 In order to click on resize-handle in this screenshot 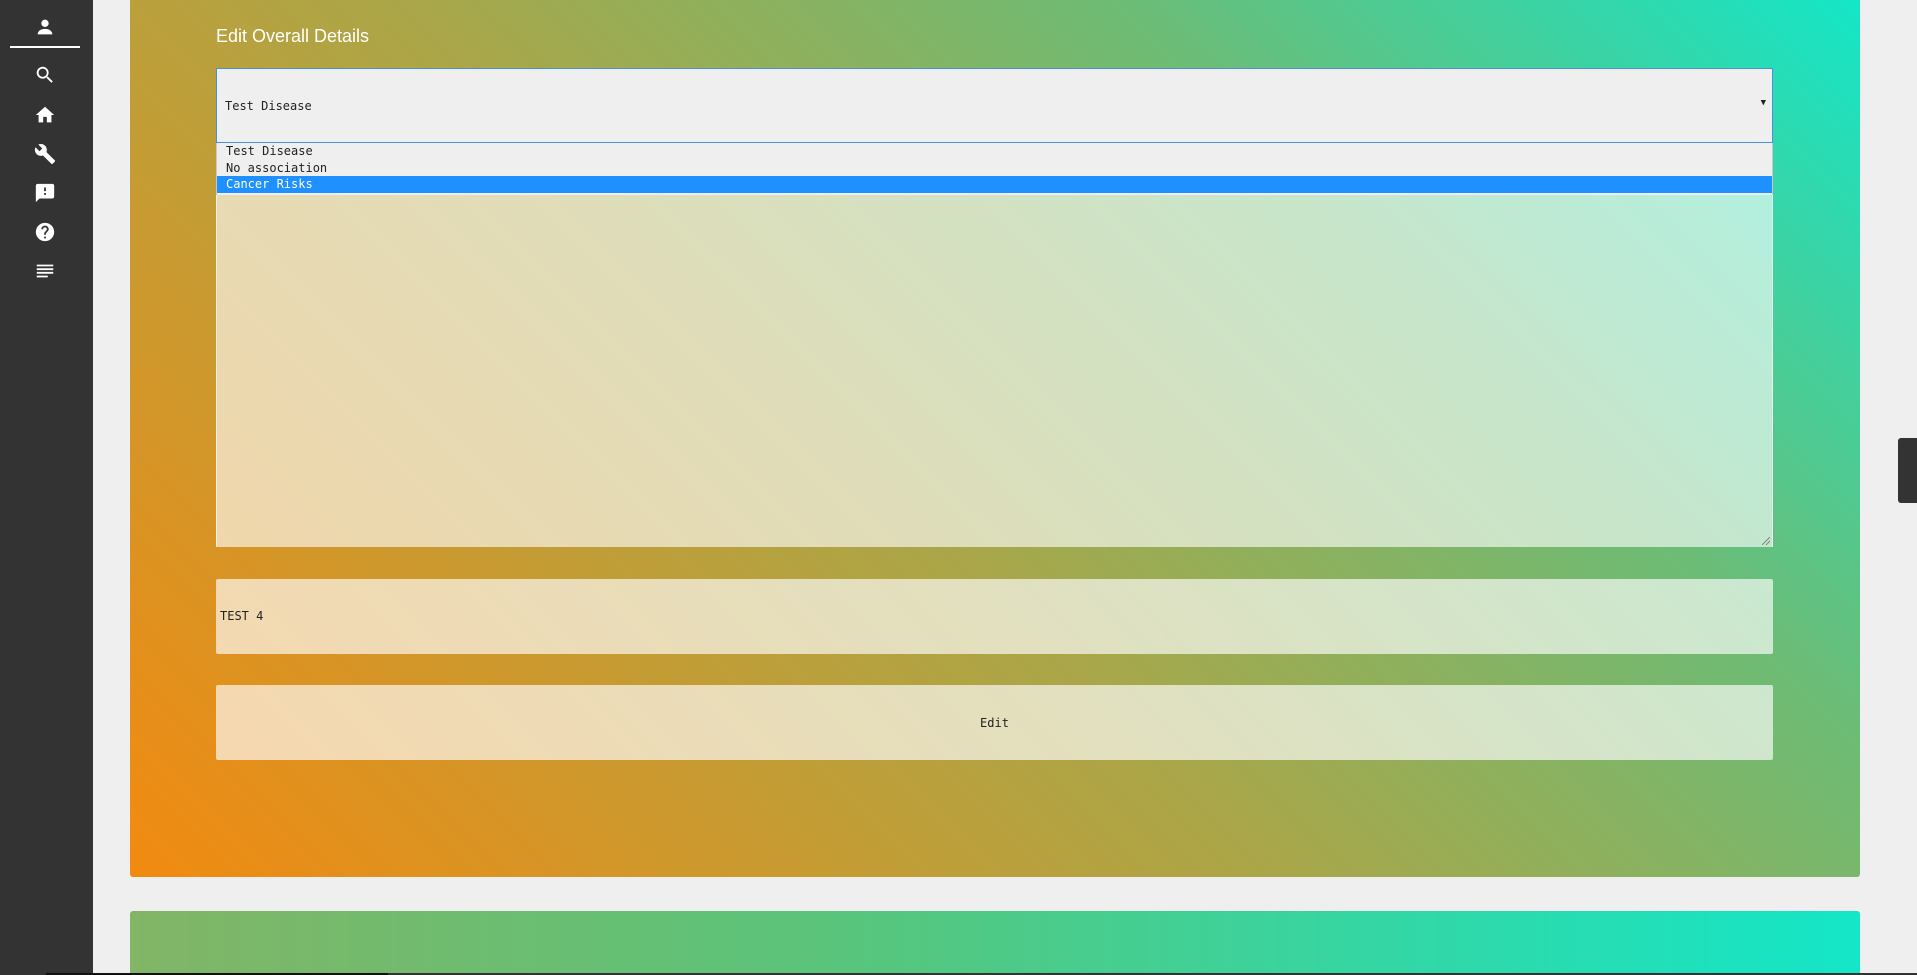, I will do `click(1766, 541)`.